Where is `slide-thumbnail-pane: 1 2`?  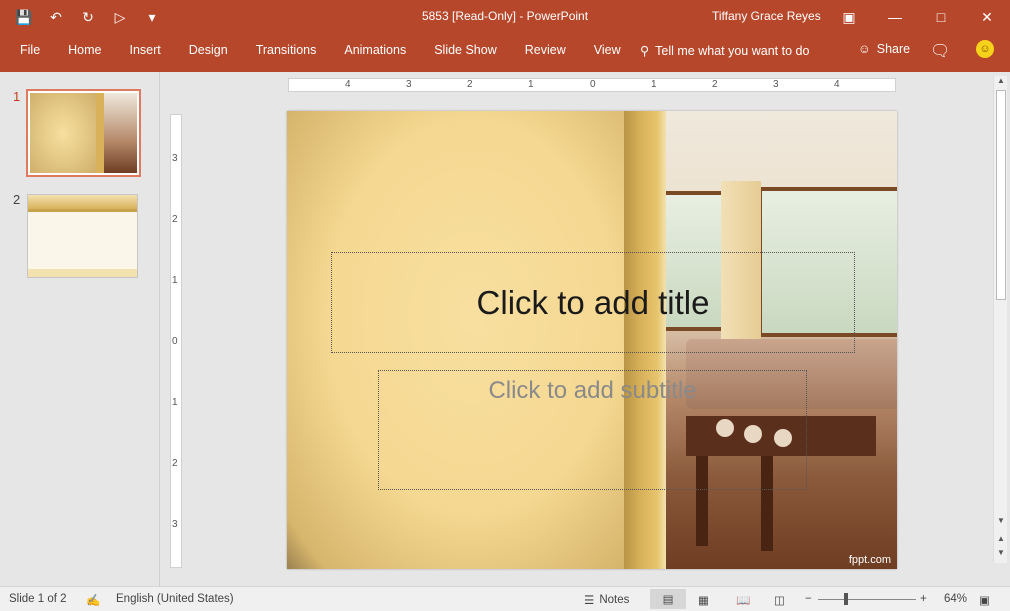 slide-thumbnail-pane: 1 2 is located at coordinates (80, 329).